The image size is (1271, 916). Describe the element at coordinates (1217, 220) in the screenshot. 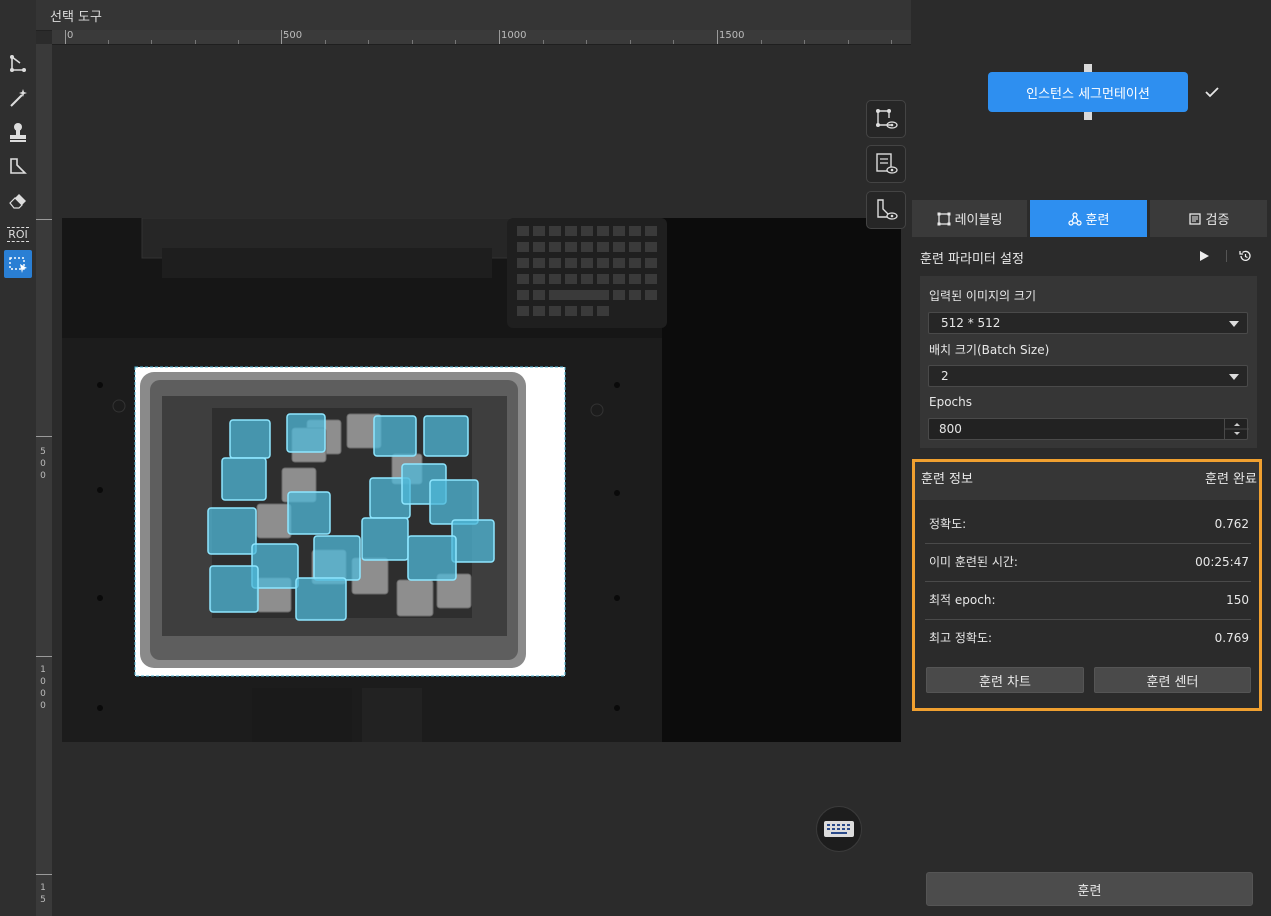

I see `tab-validation-label: 검증` at that location.